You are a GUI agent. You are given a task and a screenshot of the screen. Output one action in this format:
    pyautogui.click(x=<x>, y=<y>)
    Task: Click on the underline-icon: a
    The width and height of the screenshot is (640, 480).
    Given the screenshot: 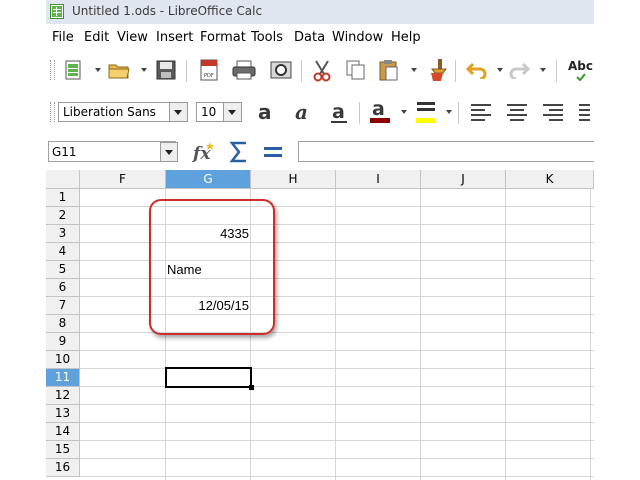 What is the action you would take?
    pyautogui.click(x=340, y=113)
    